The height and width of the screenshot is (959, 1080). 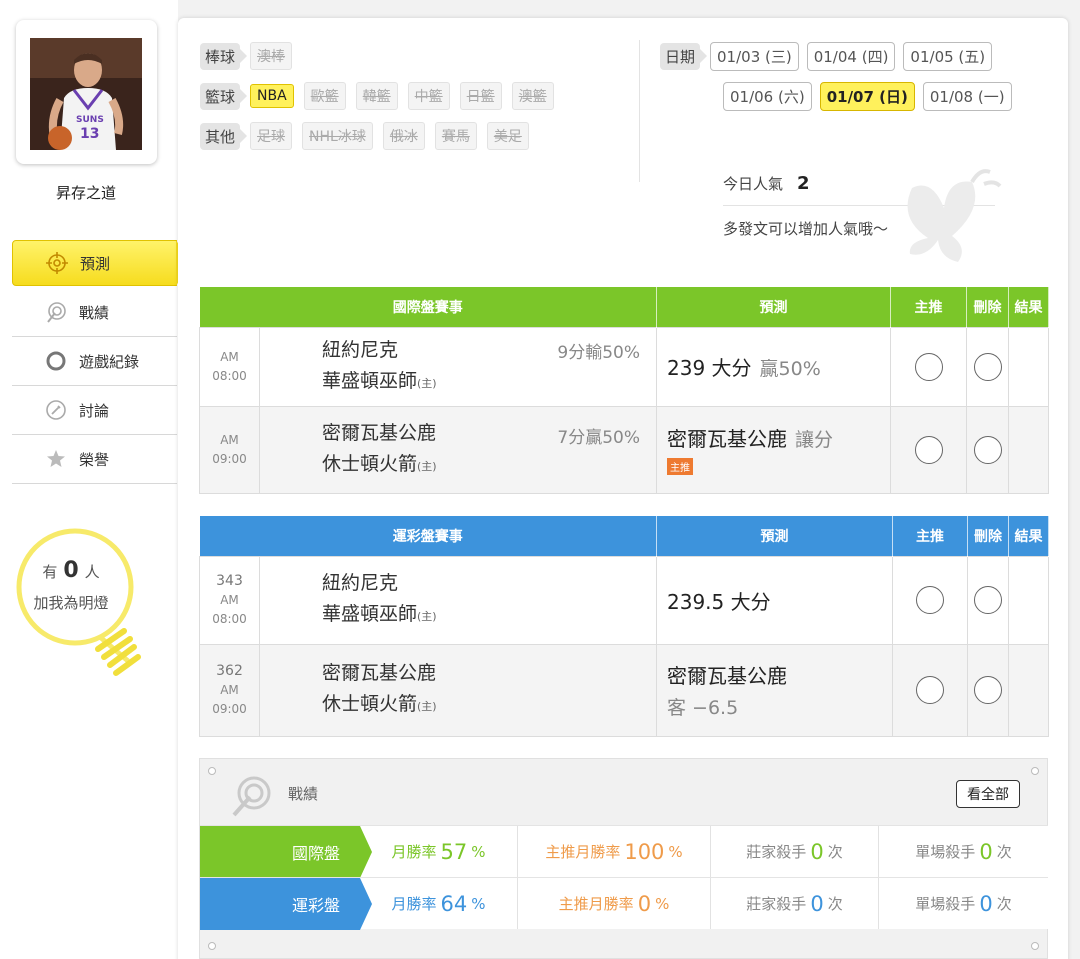 What do you see at coordinates (303, 794) in the screenshot?
I see `record-title: 戰績` at bounding box center [303, 794].